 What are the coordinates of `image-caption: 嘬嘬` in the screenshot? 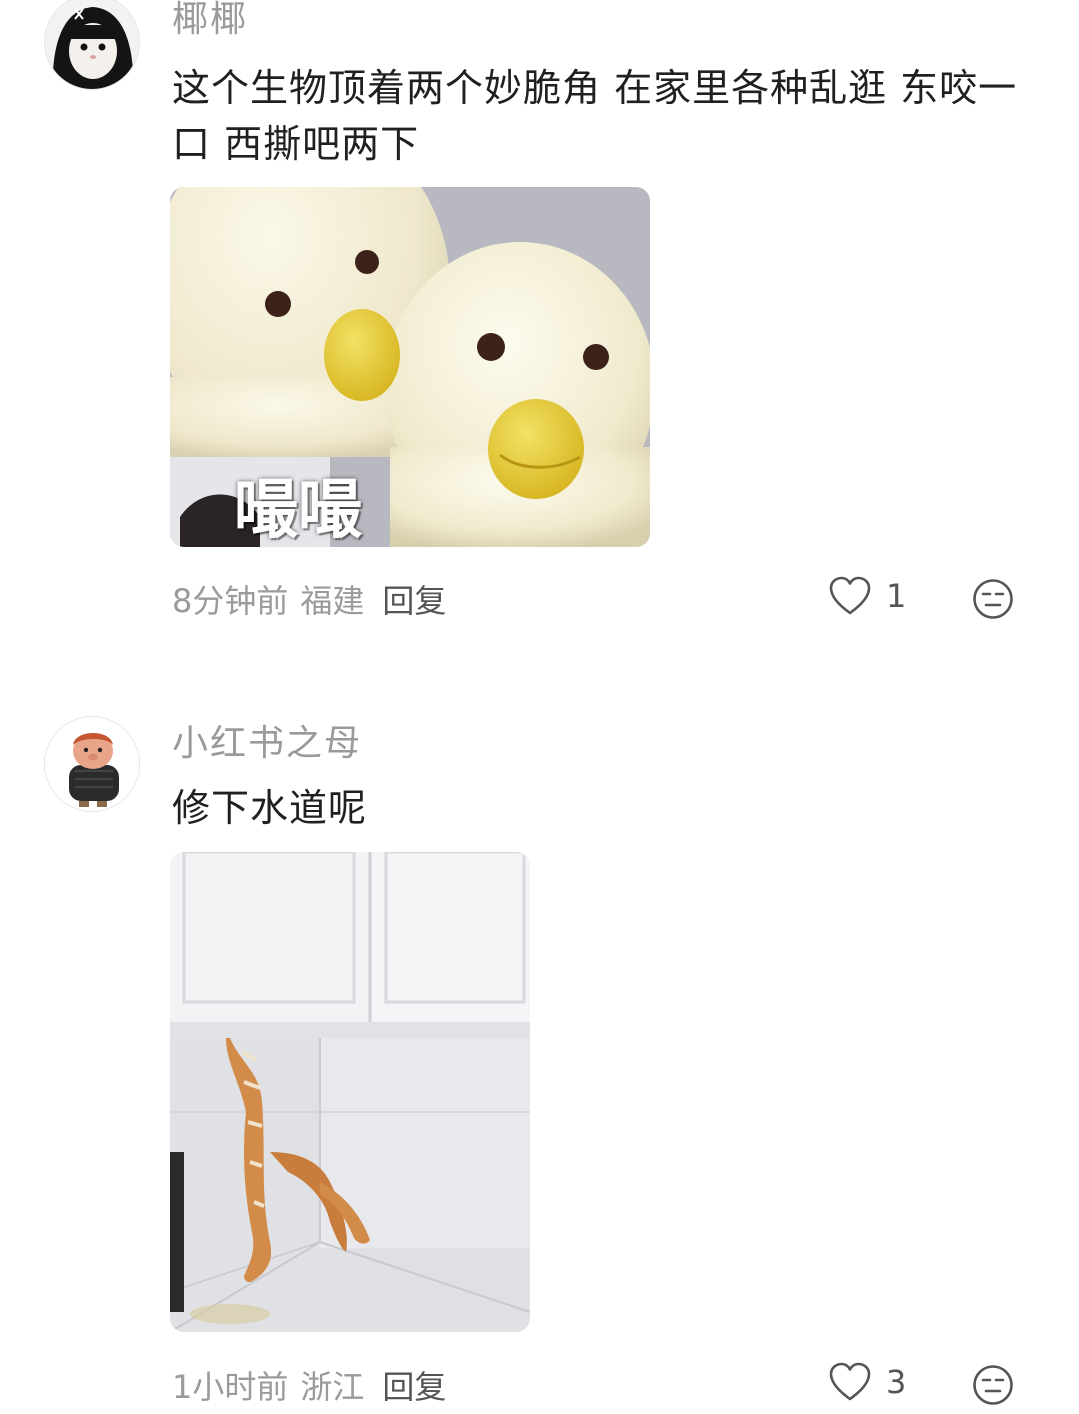 It's located at (298, 510).